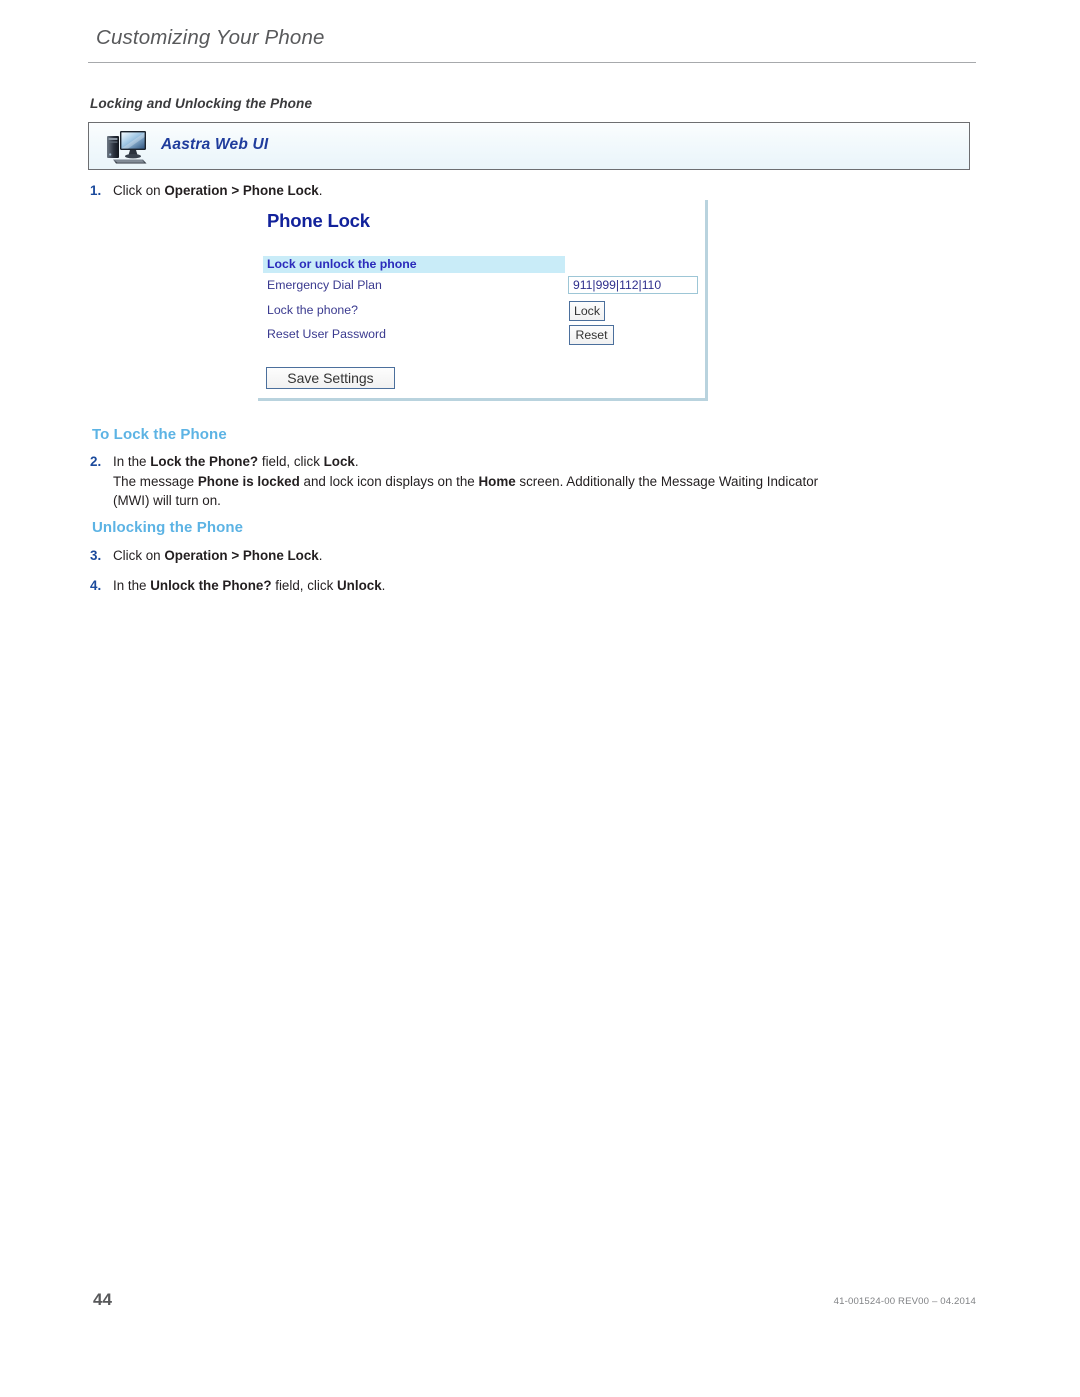 This screenshot has width=1080, height=1397. I want to click on reset-button: Reset, so click(591, 335).